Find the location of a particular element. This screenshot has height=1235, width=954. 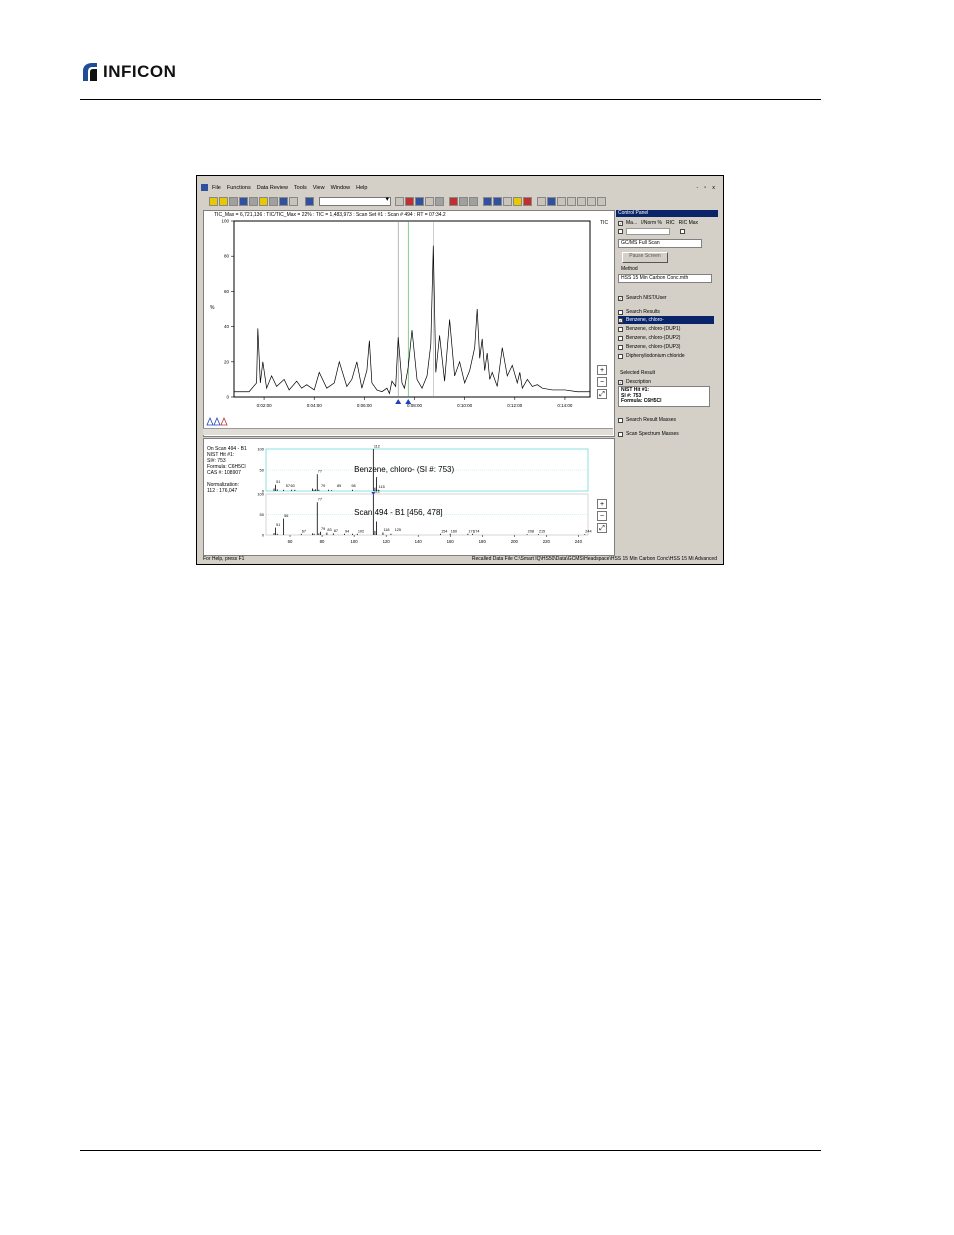

tool-15-icon is located at coordinates (561, 201).